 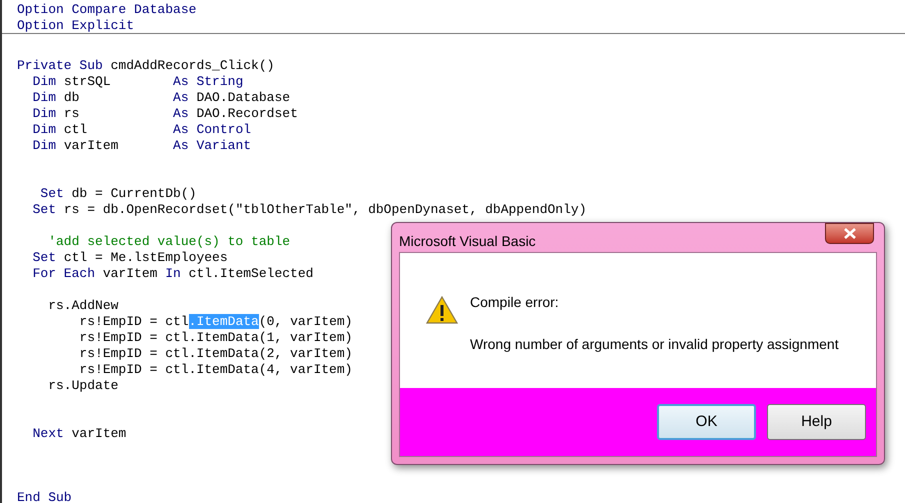 I want to click on code-line: End Sub, so click(x=44, y=496).